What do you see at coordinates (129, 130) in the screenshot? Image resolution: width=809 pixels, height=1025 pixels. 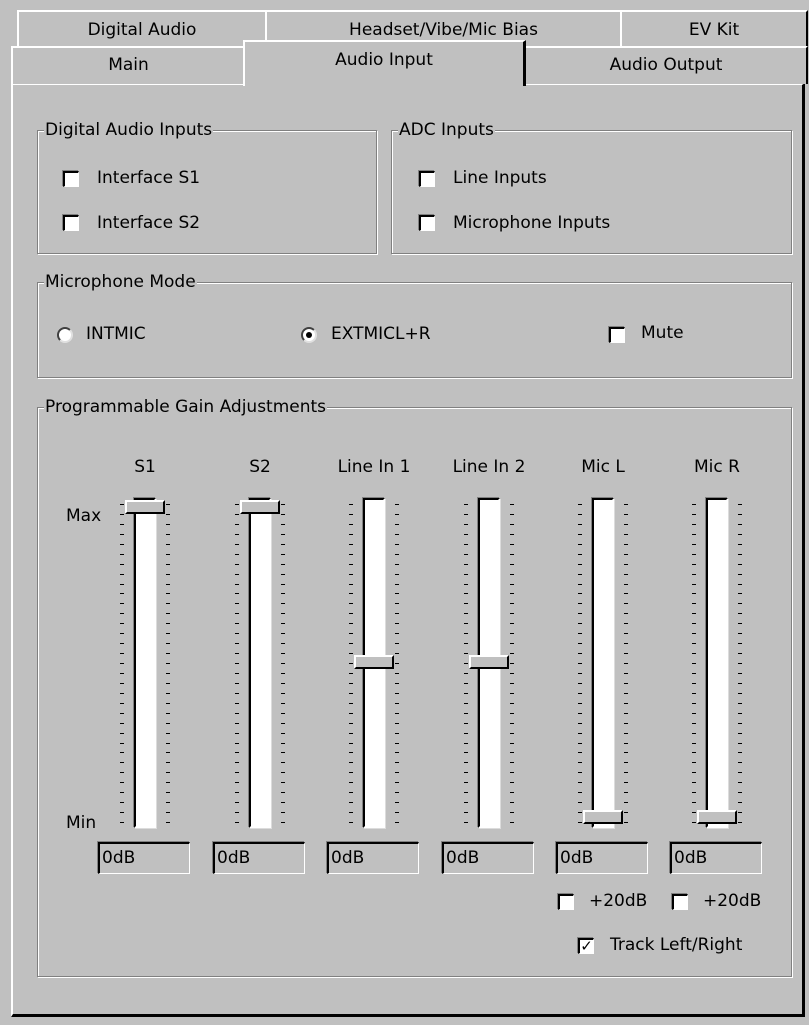 I see `group-title: Digital Audio Inputs` at bounding box center [129, 130].